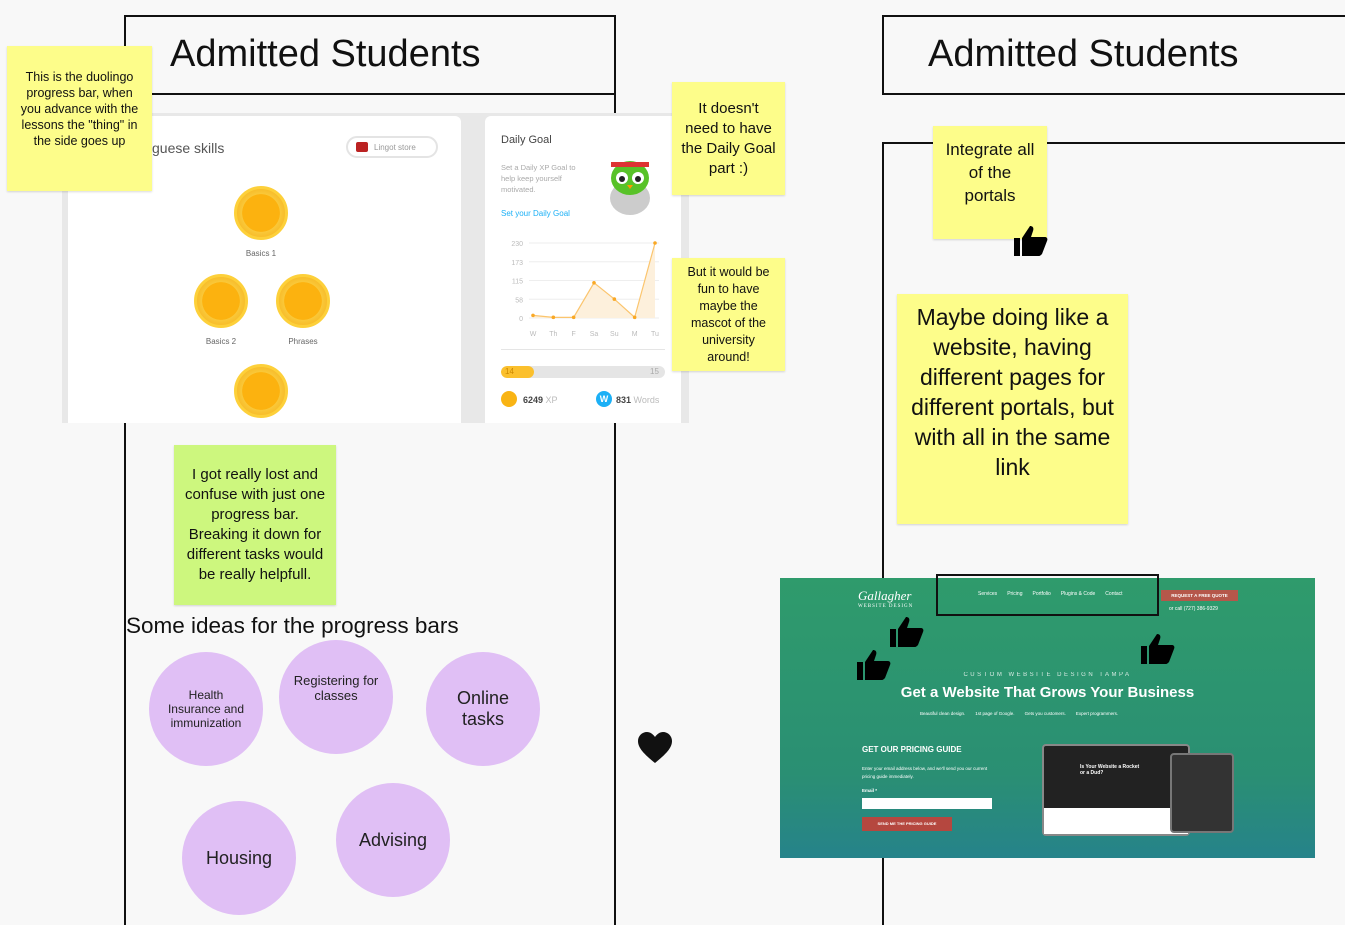 The height and width of the screenshot is (925, 1345). I want to click on idea-circle: Health Insurance and immunization, so click(206, 709).